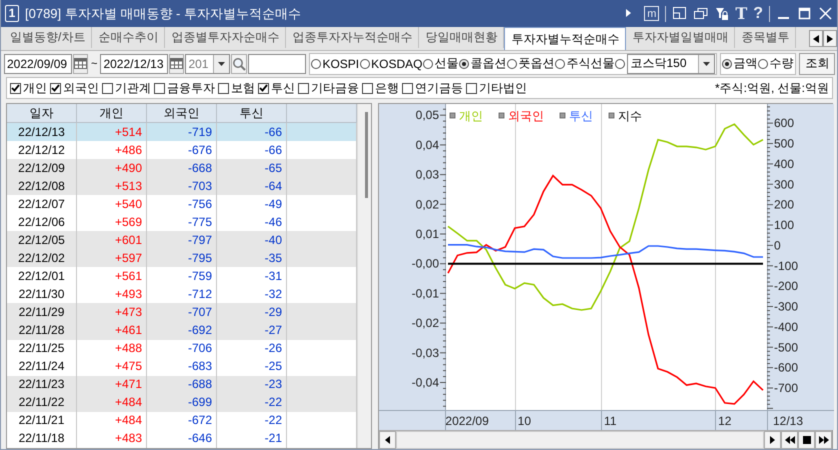 The image size is (838, 450). What do you see at coordinates (804, 13) in the screenshot?
I see `maximize-icon` at bounding box center [804, 13].